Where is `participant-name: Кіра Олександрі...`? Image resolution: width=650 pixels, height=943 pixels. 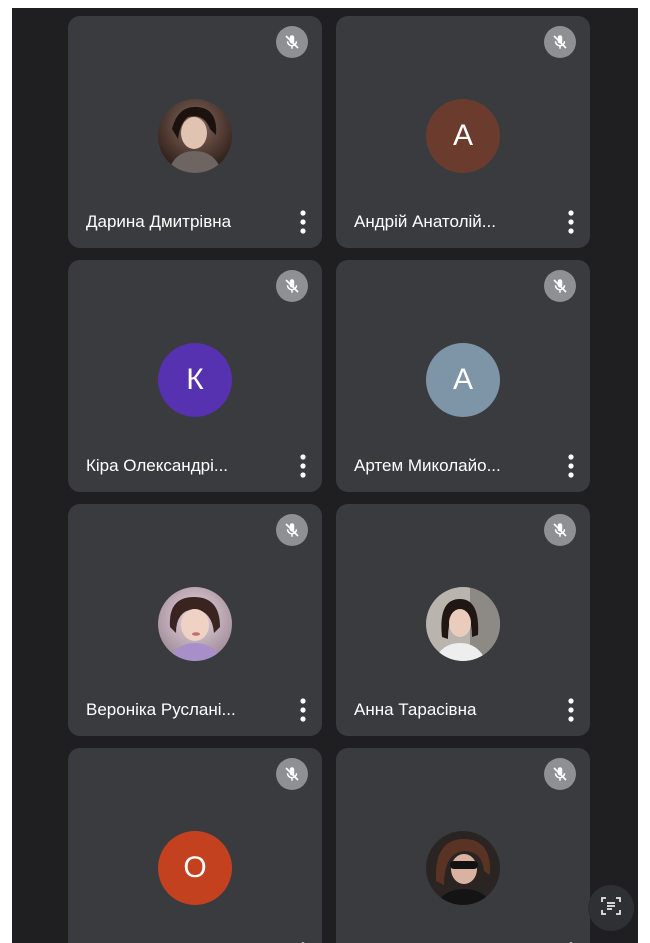
participant-name: Кіра Олександрі... is located at coordinates (157, 465).